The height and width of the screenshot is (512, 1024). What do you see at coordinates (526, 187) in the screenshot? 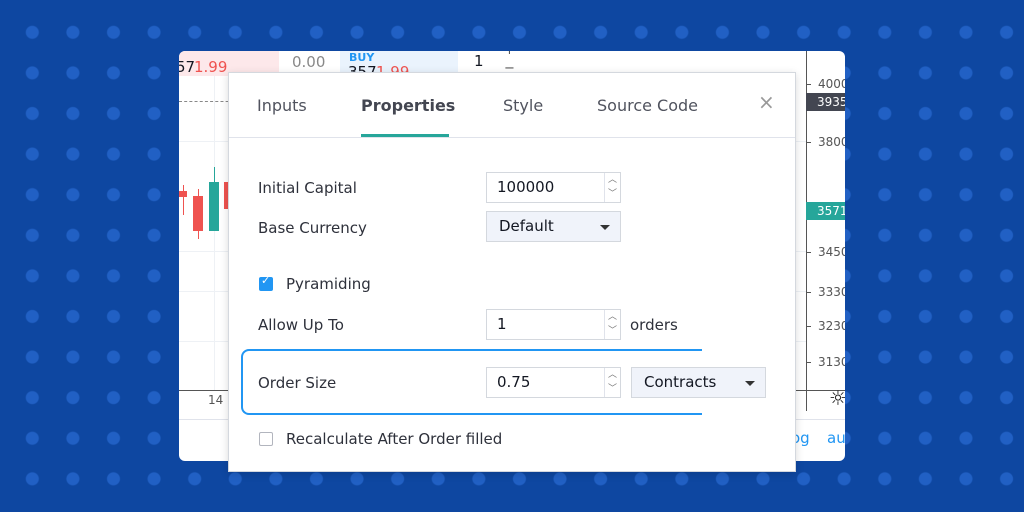
I see `initial-capital-value: 100000` at bounding box center [526, 187].